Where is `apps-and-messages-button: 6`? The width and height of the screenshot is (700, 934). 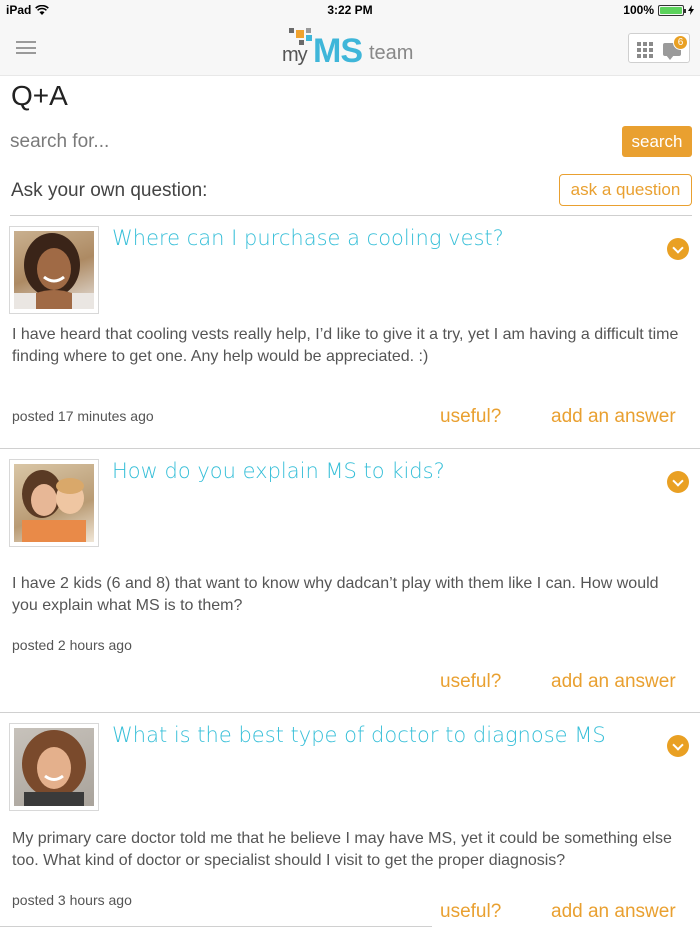 apps-and-messages-button: 6 is located at coordinates (659, 48).